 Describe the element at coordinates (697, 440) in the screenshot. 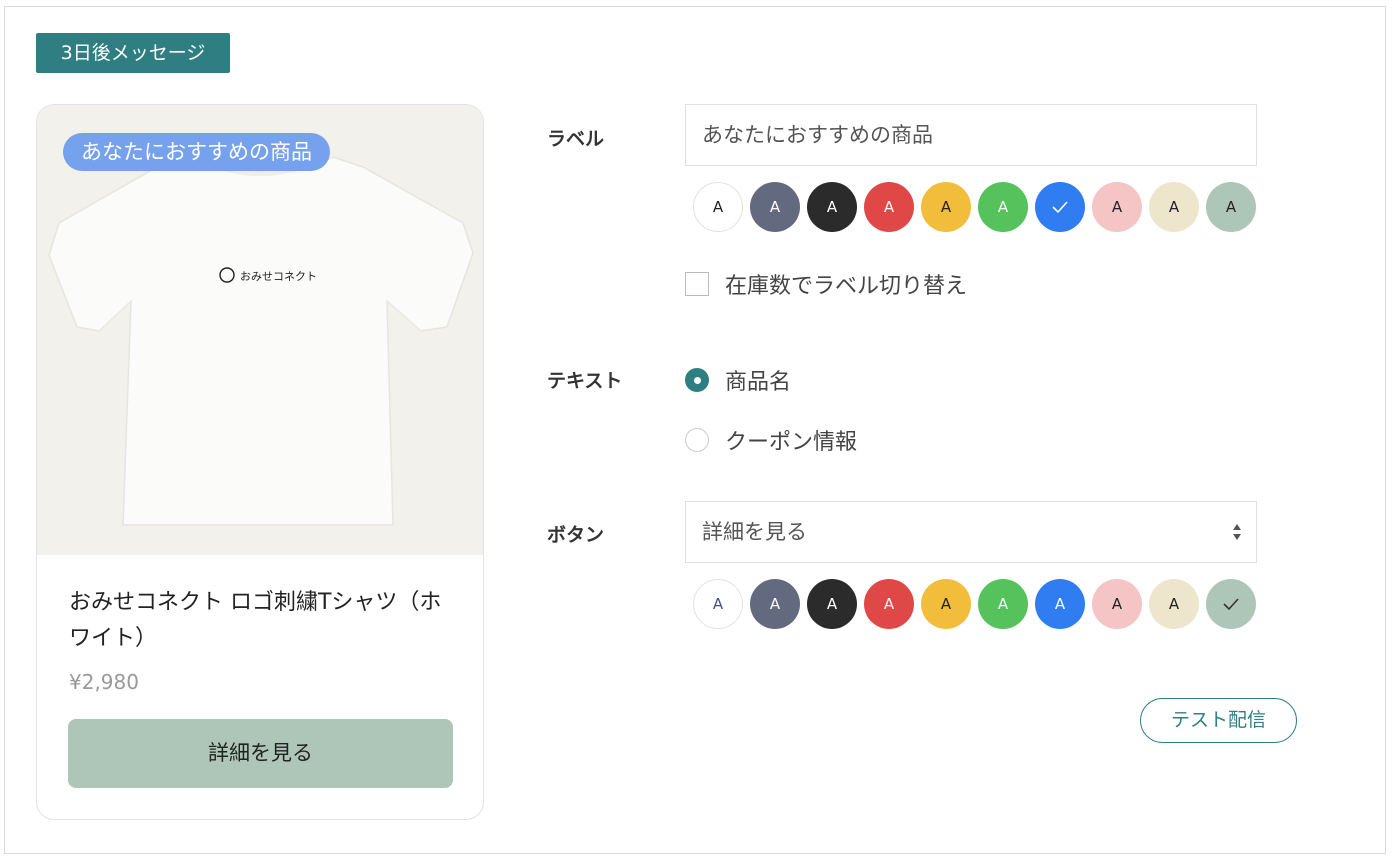

I see `radio-coupon` at that location.